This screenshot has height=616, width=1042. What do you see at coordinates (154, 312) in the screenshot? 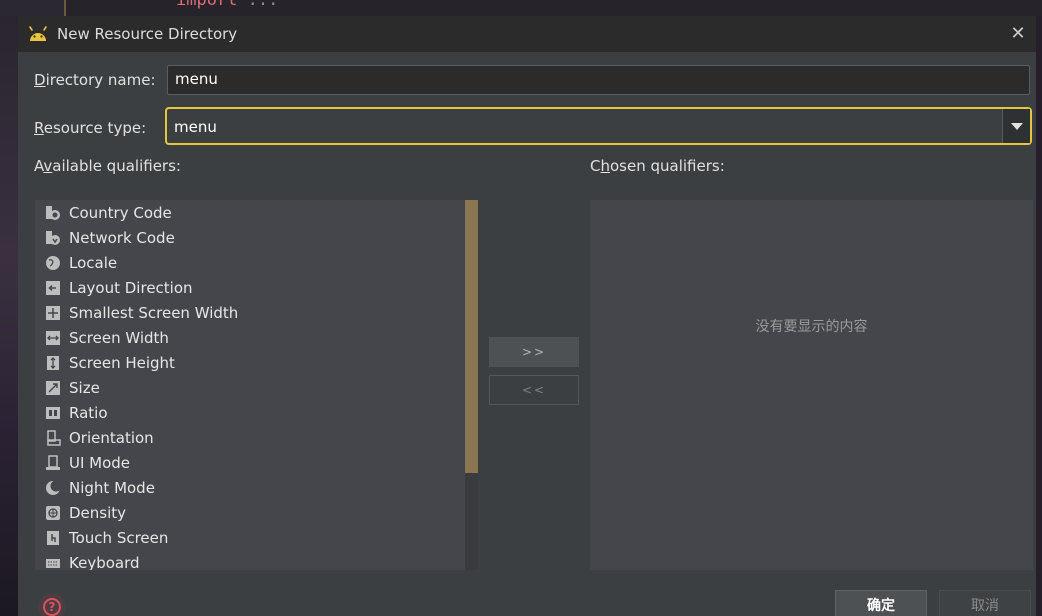
I see `qualifier-label: Smallest Screen Width` at bounding box center [154, 312].